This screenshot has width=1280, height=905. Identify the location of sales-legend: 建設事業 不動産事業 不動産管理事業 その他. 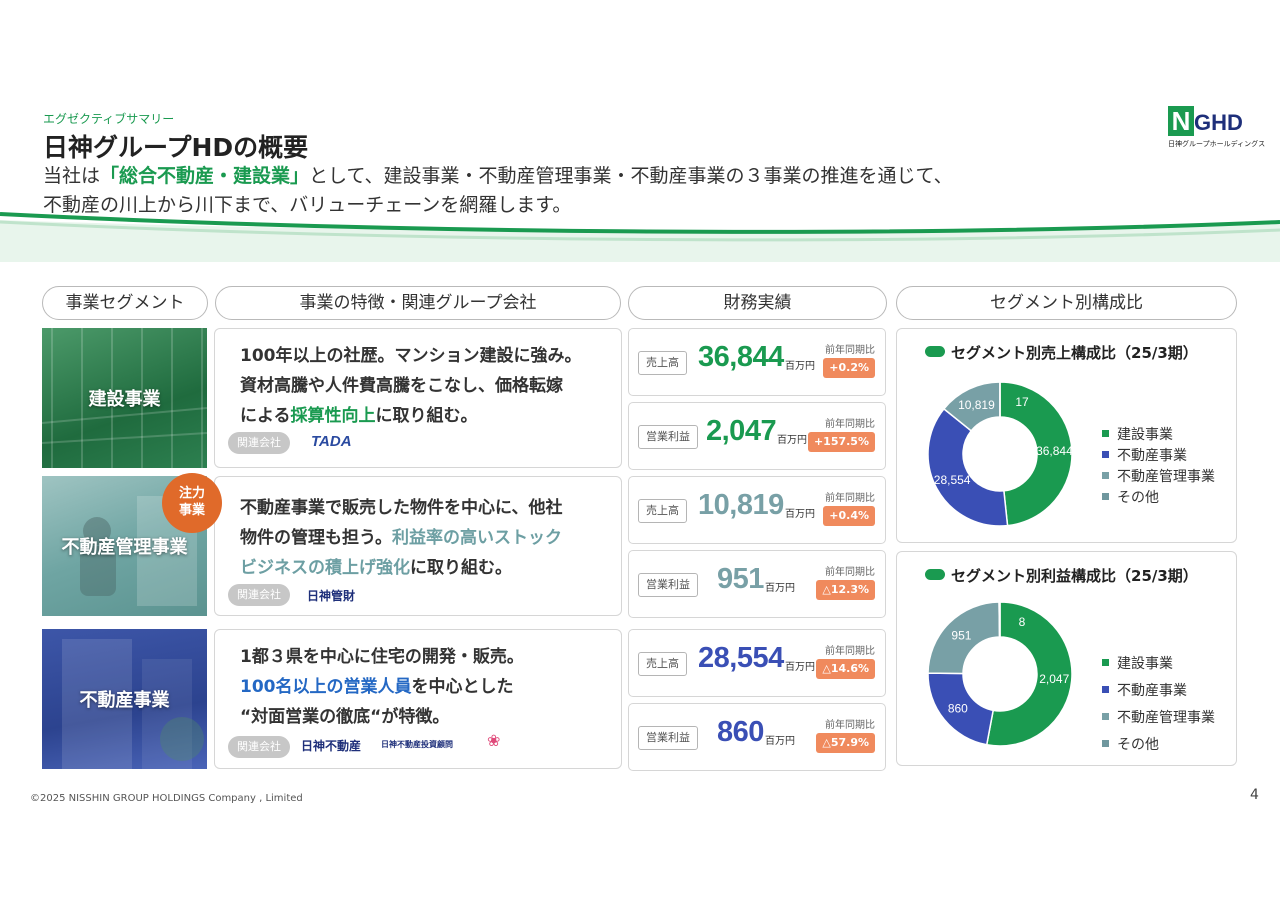
(1158, 465).